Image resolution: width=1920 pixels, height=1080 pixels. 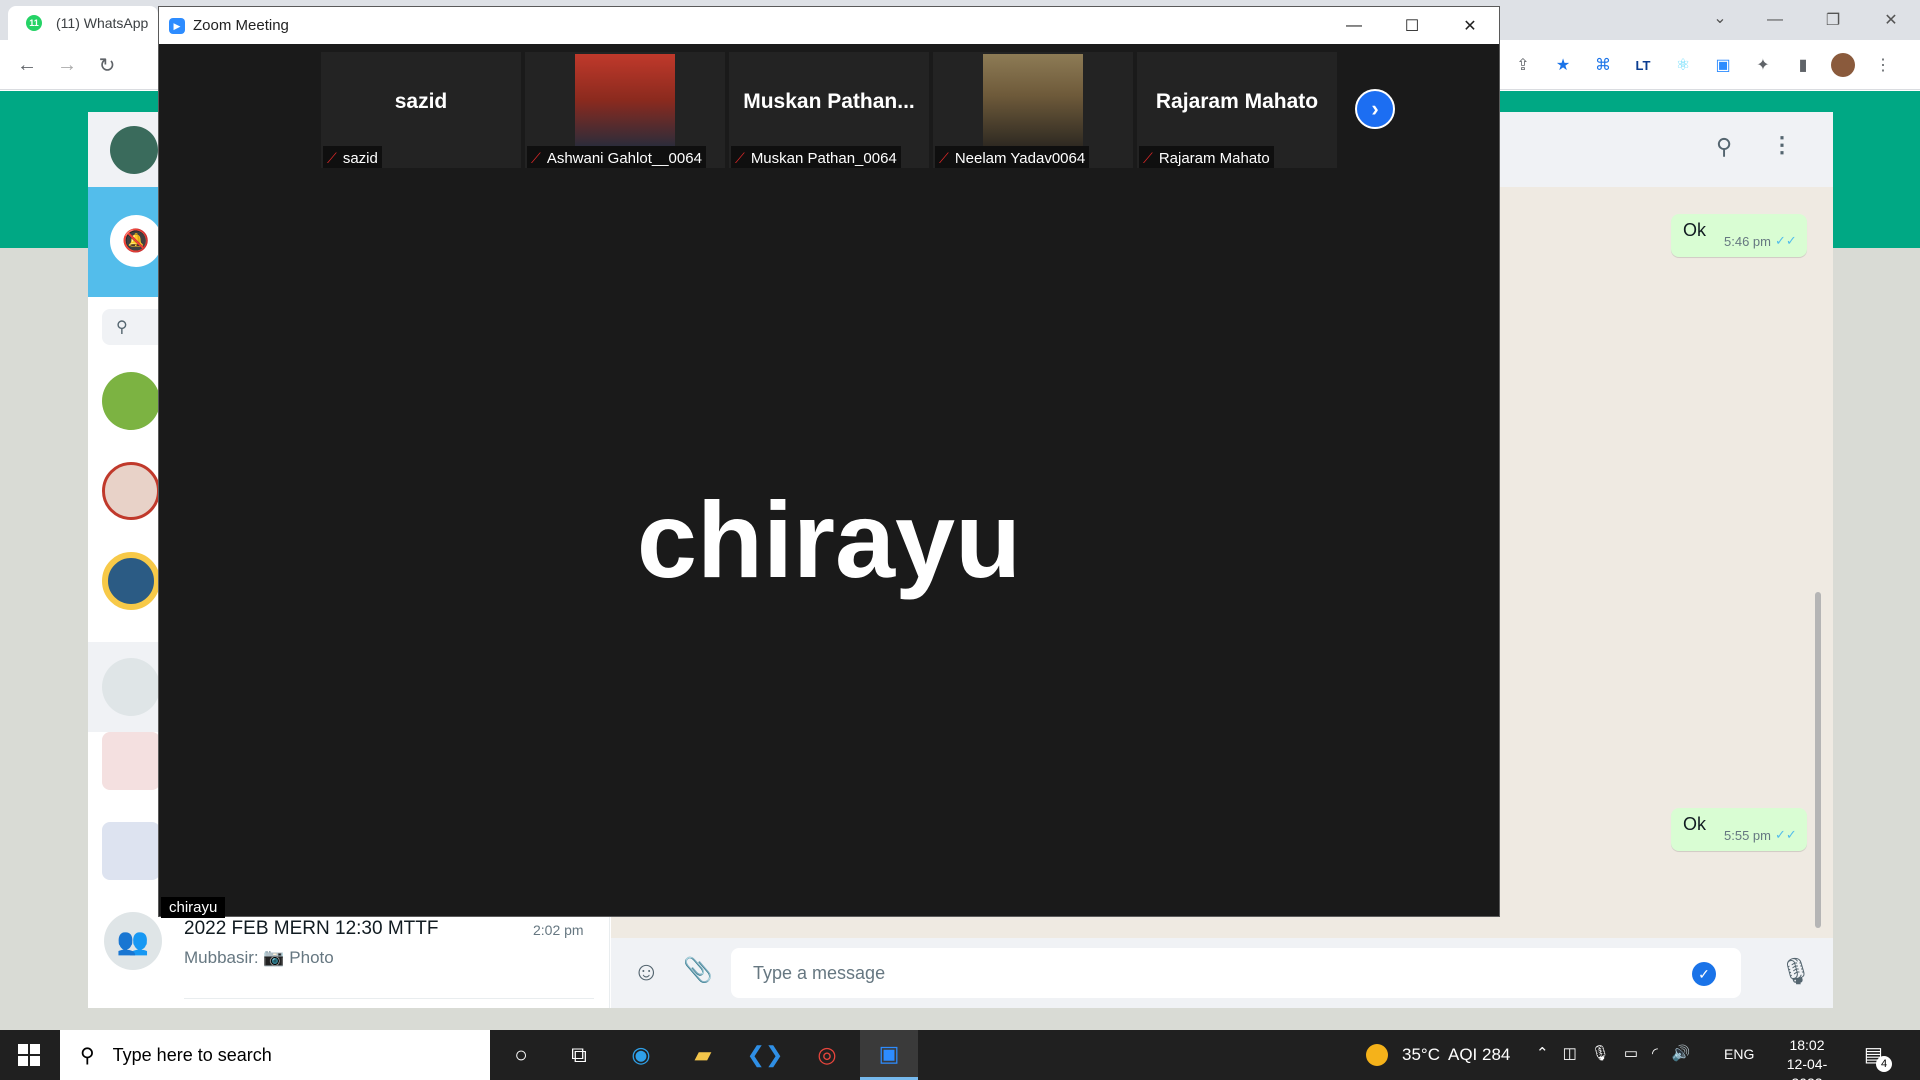 I want to click on star-icon: ★, so click(x=1563, y=65).